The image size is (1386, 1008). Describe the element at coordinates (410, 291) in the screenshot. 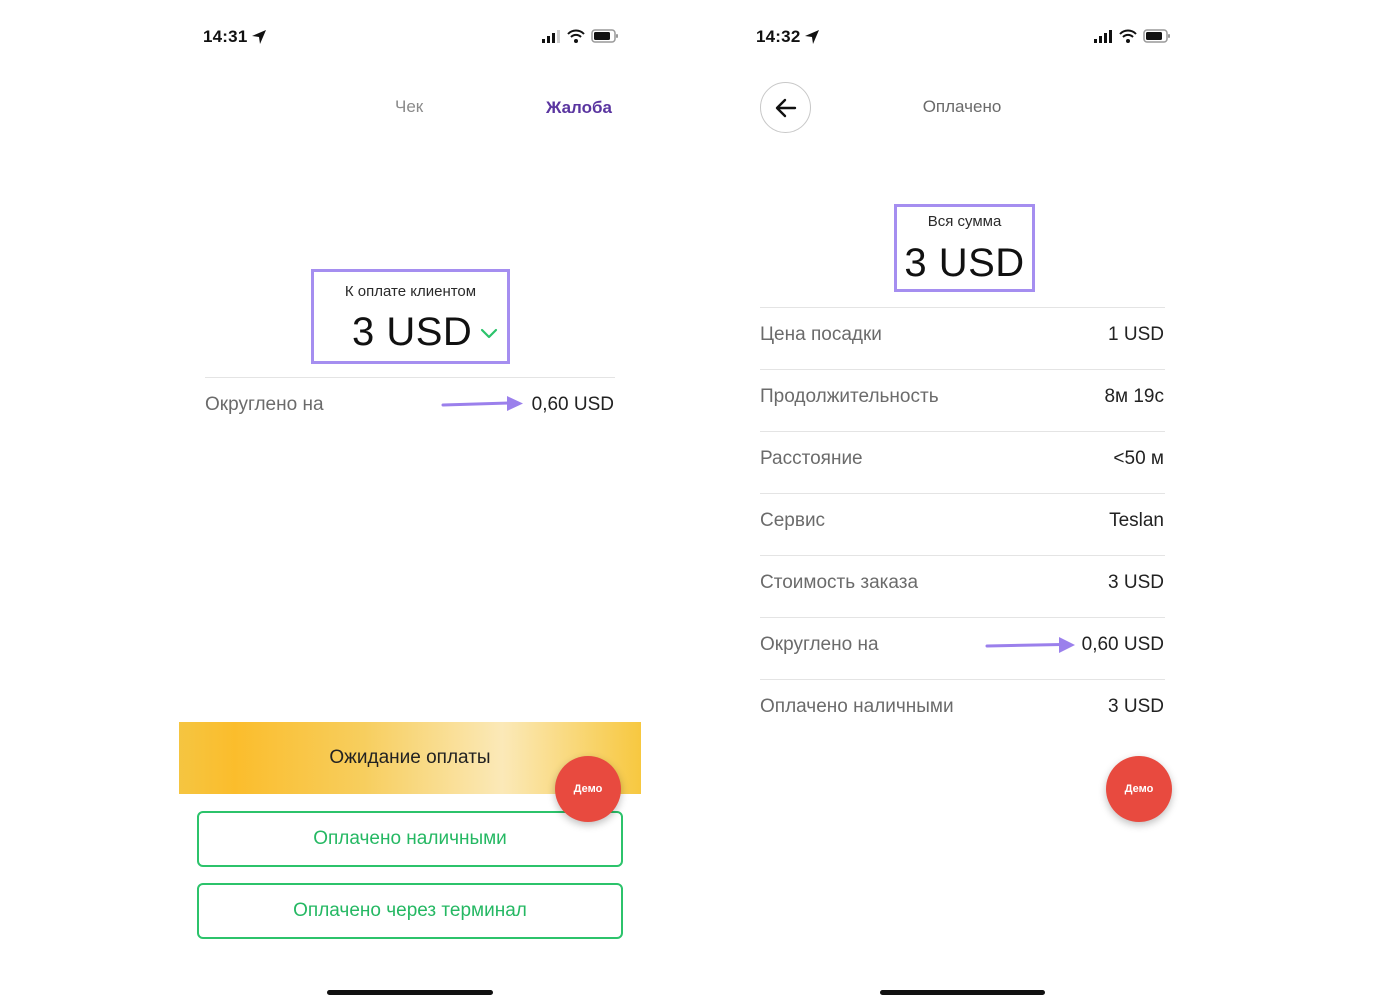

I see `amount-label: К оплате клиентом` at that location.